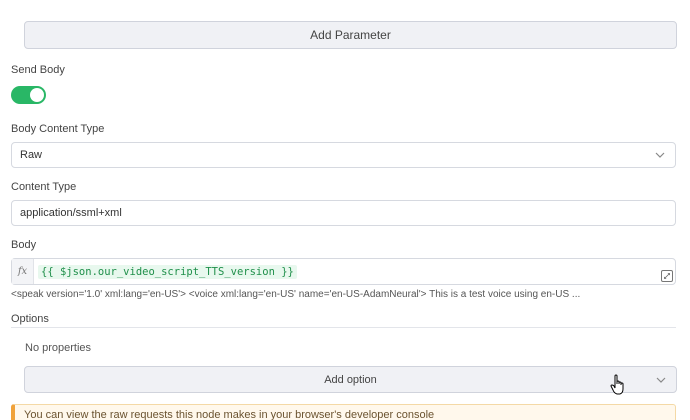  What do you see at coordinates (167, 271) in the screenshot?
I see `body-expression-value: {{ $json.our_video_script_TTS_version }}` at bounding box center [167, 271].